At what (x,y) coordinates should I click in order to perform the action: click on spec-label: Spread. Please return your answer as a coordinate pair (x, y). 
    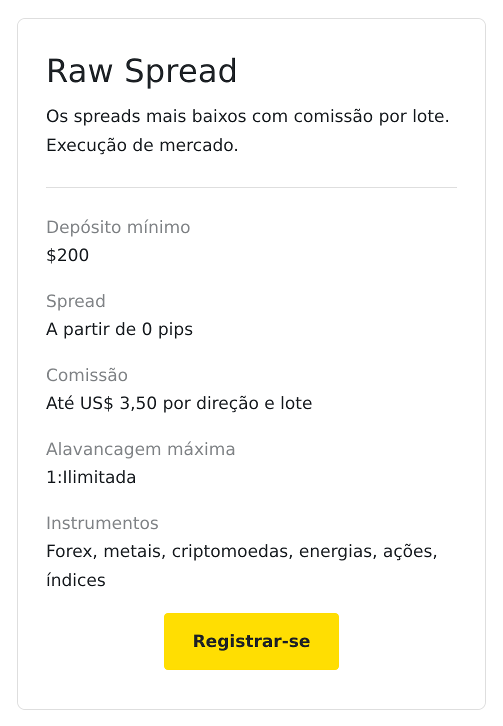
    Looking at the image, I should click on (76, 302).